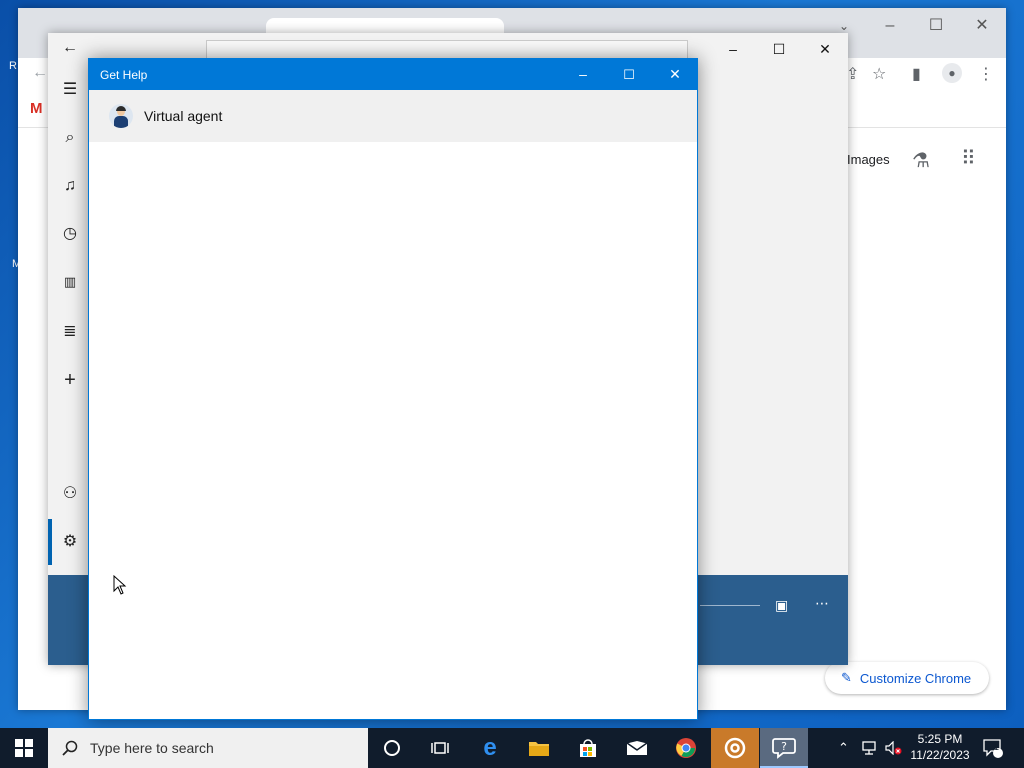 Image resolution: width=1024 pixels, height=768 pixels. Describe the element at coordinates (121, 116) in the screenshot. I see `virtual-agent-avatar-icon` at that location.